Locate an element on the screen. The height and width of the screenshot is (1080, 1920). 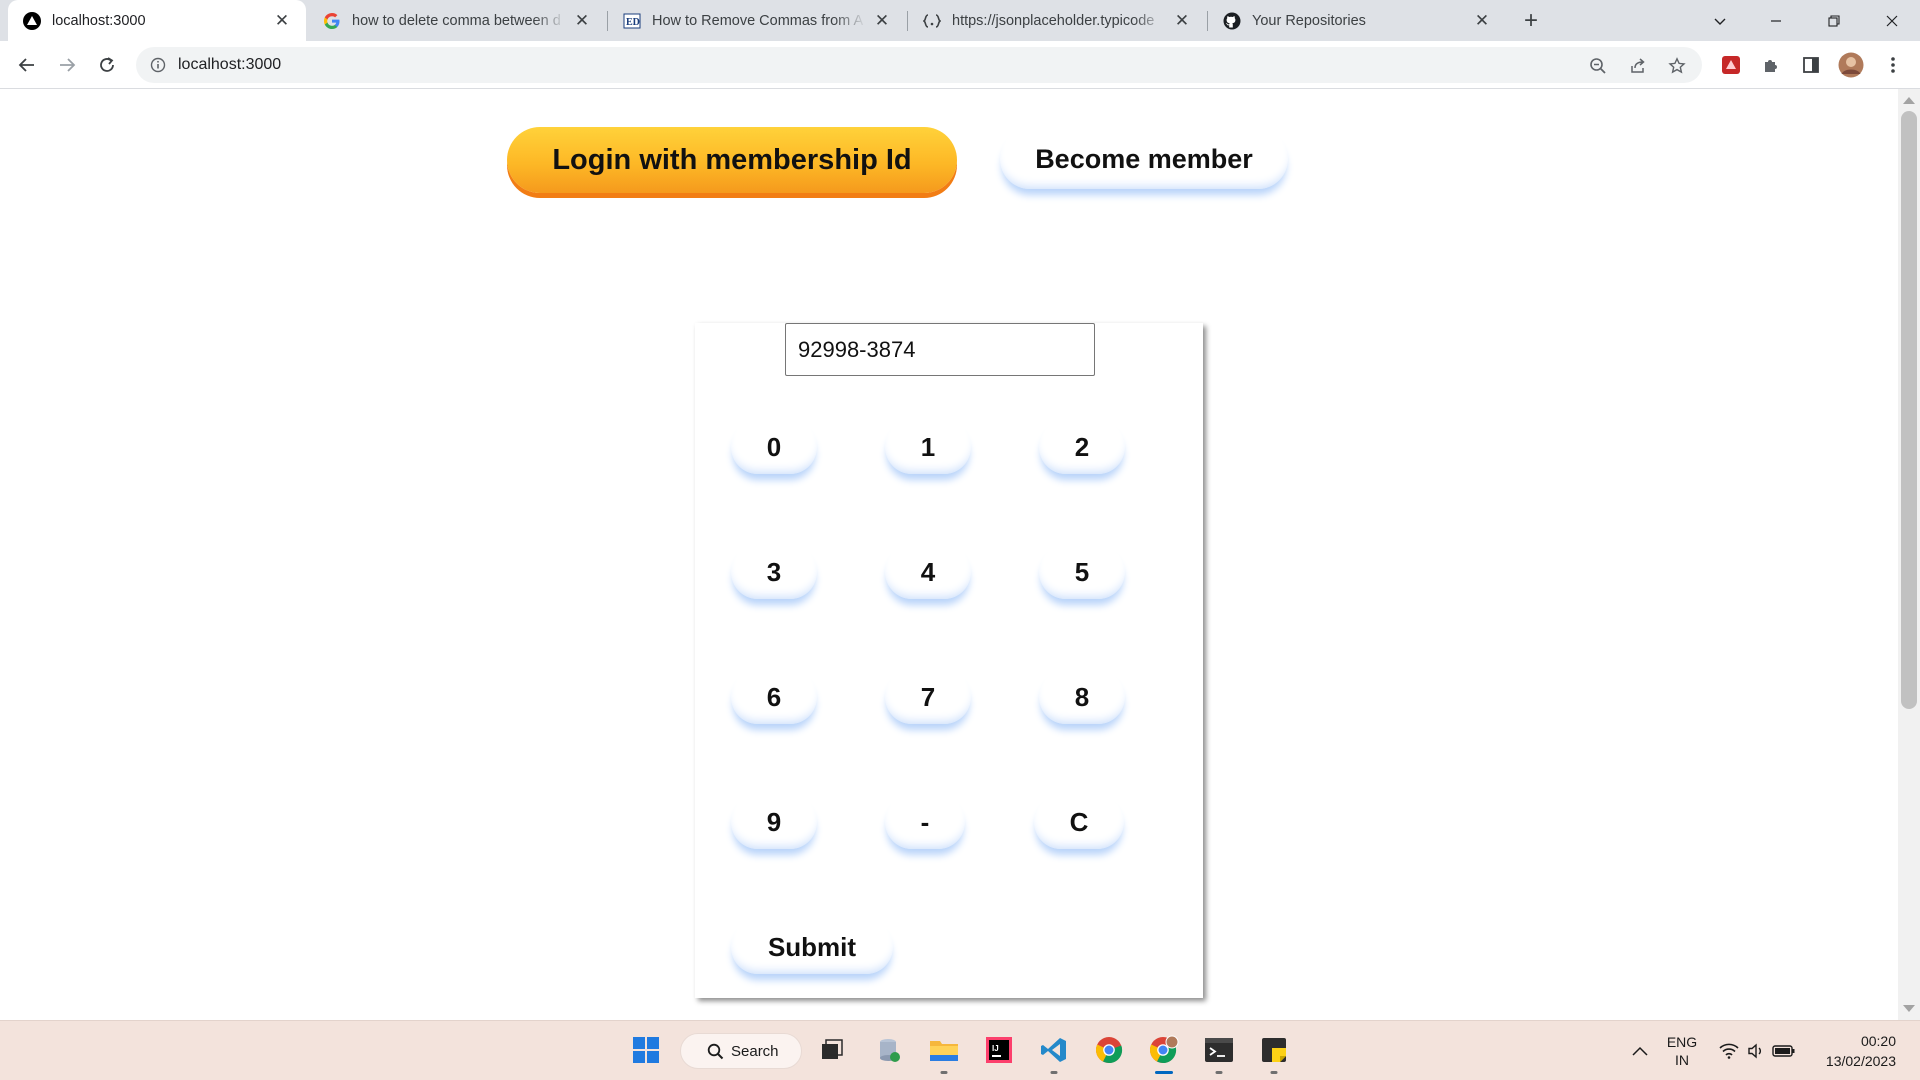
svg-text: ED is located at coordinates (633, 22).